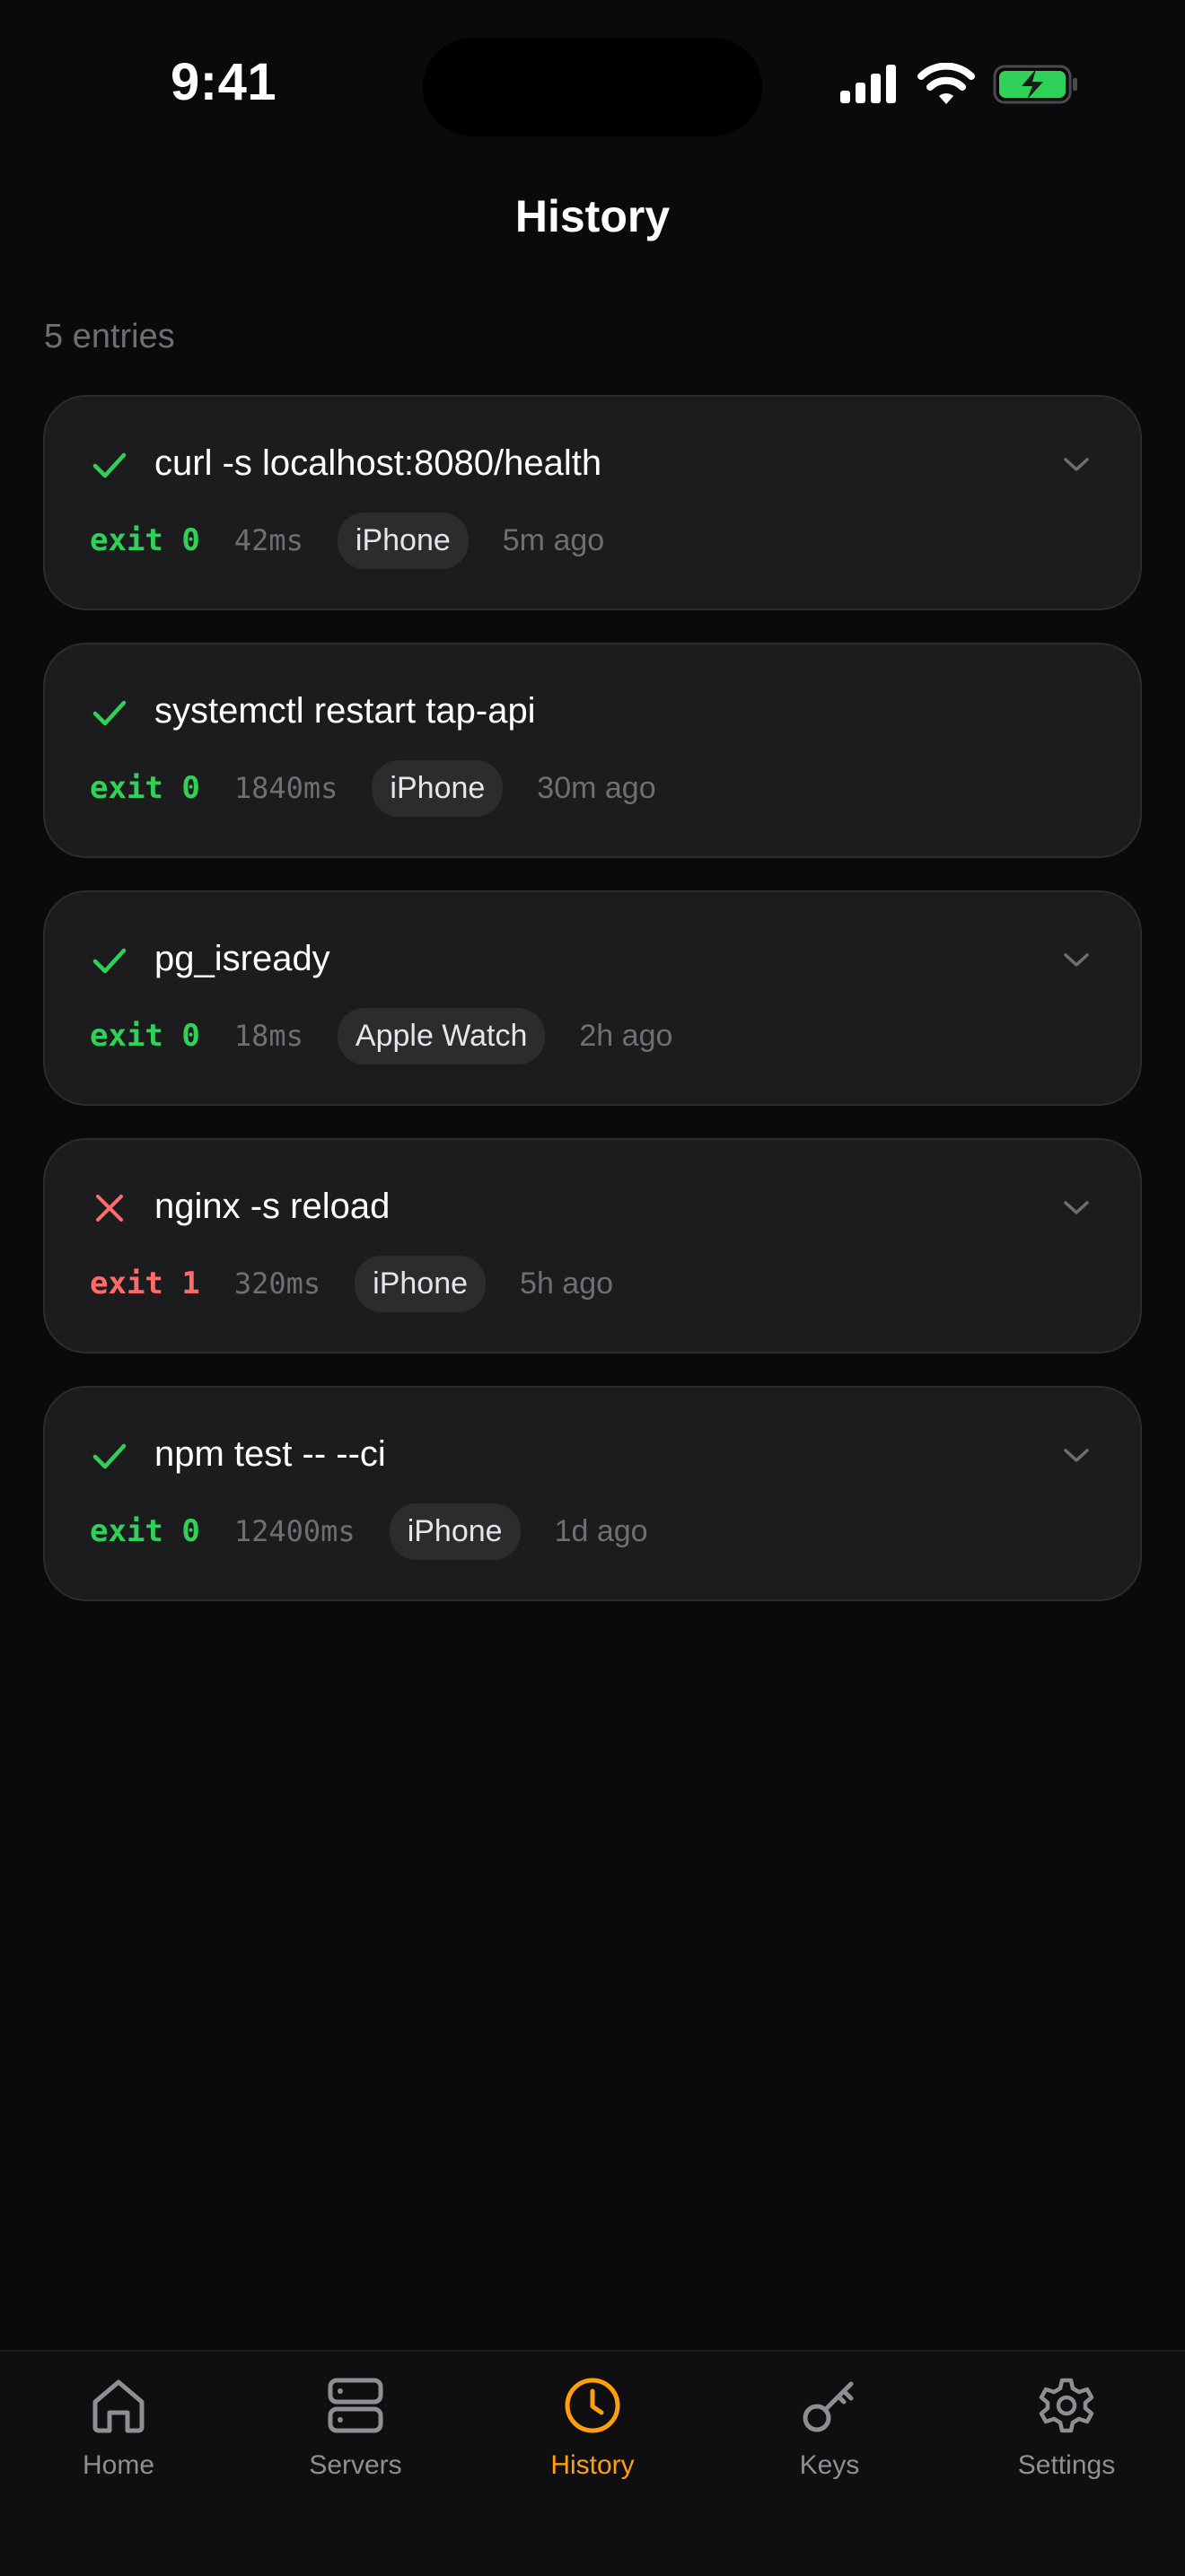 The width and height of the screenshot is (1185, 2576). What do you see at coordinates (268, 1036) in the screenshot?
I see `duration: 18ms` at bounding box center [268, 1036].